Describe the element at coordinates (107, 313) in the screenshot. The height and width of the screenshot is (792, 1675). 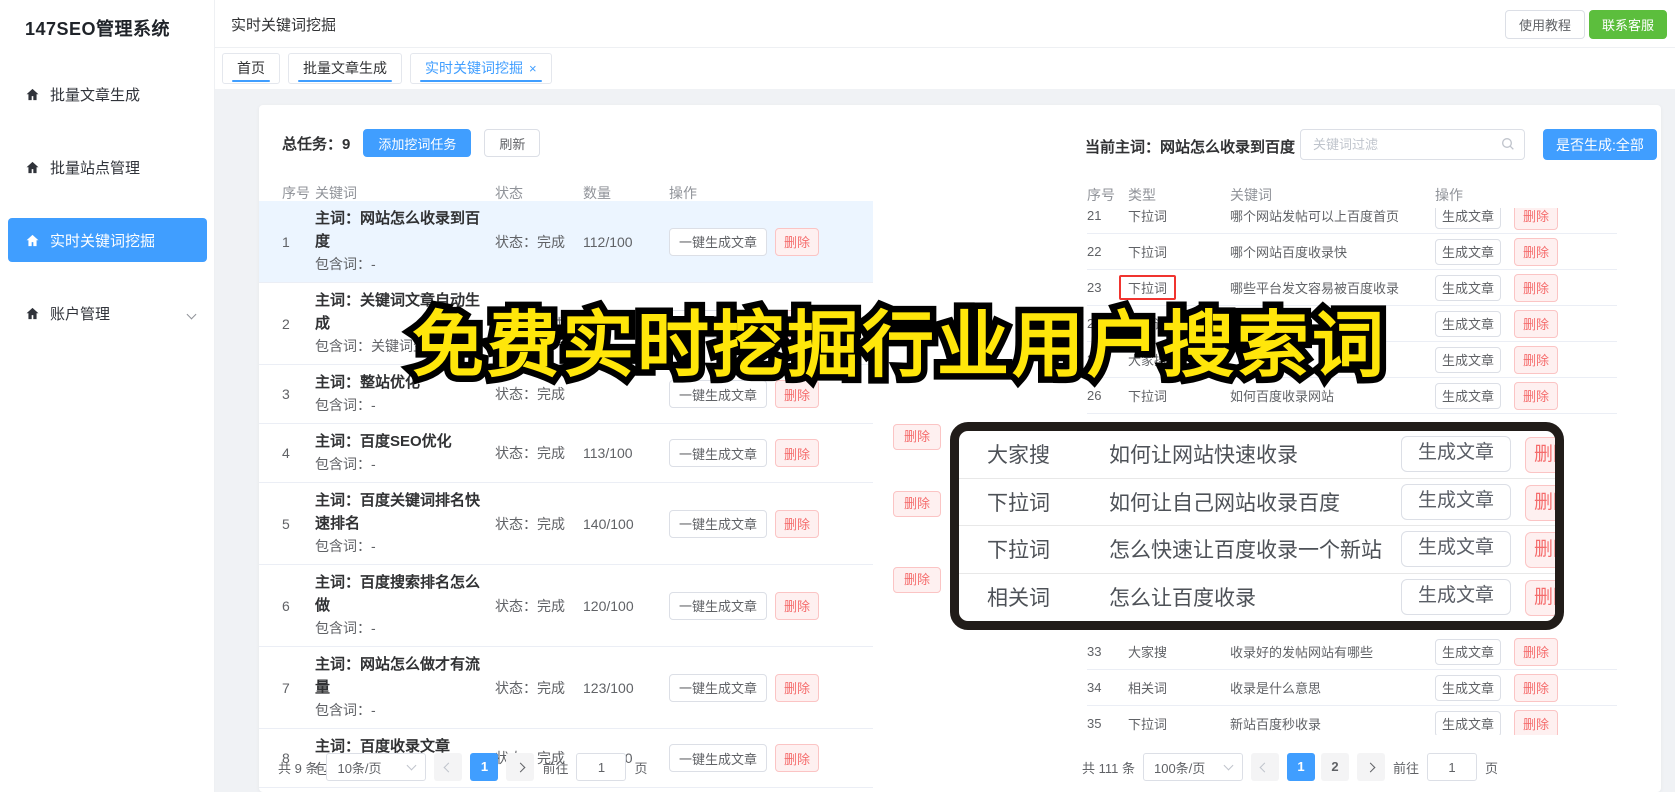
I see `sidebar-item: 账户管理` at that location.